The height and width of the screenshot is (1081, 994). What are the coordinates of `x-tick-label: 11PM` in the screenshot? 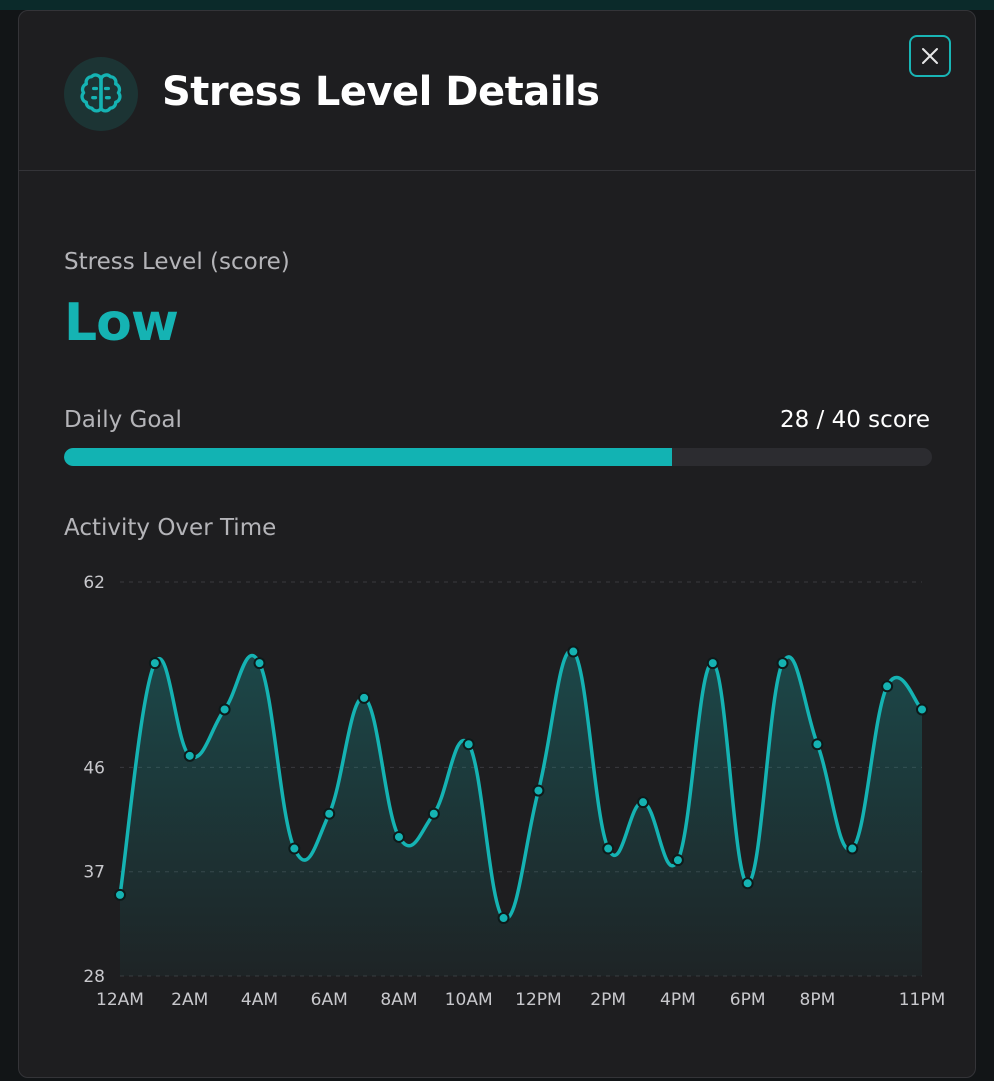 It's located at (922, 1000).